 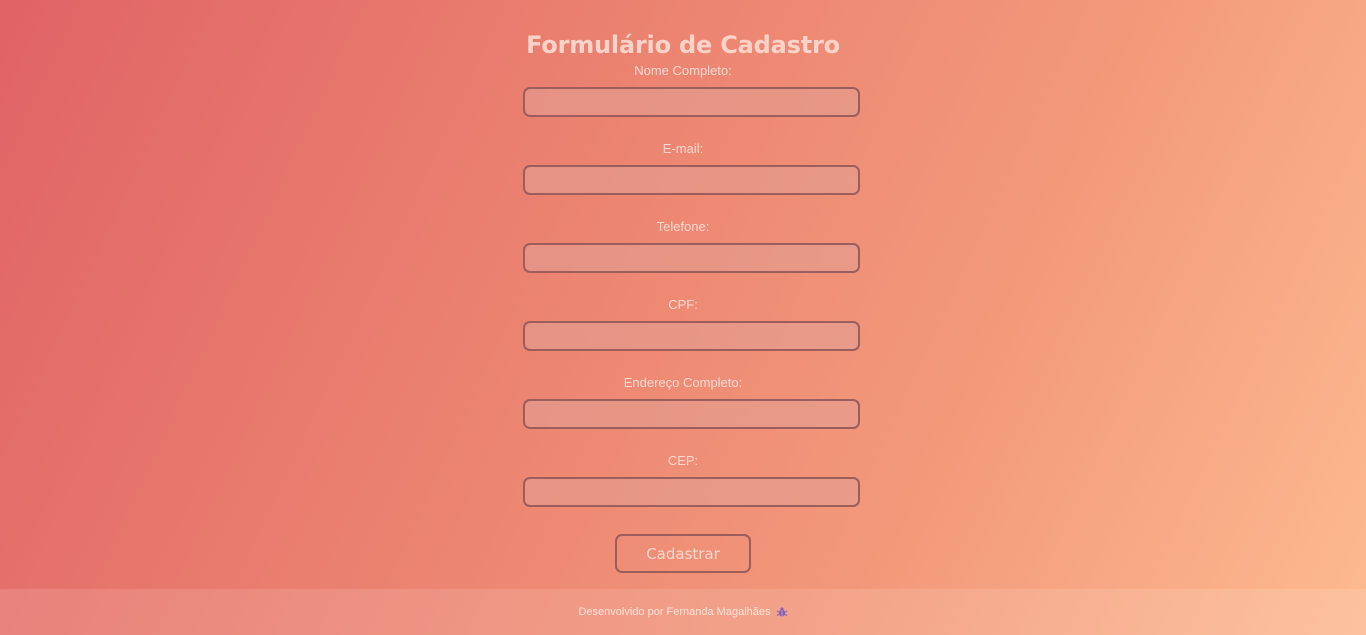 What do you see at coordinates (683, 226) in the screenshot?
I see `telefone-label: Telefone:` at bounding box center [683, 226].